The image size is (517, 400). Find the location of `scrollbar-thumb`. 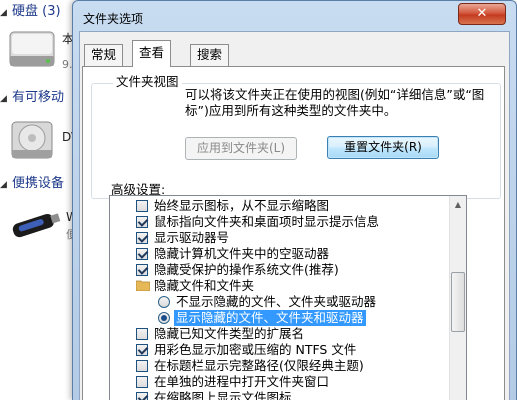

scrollbar-thumb is located at coordinates (458, 302).